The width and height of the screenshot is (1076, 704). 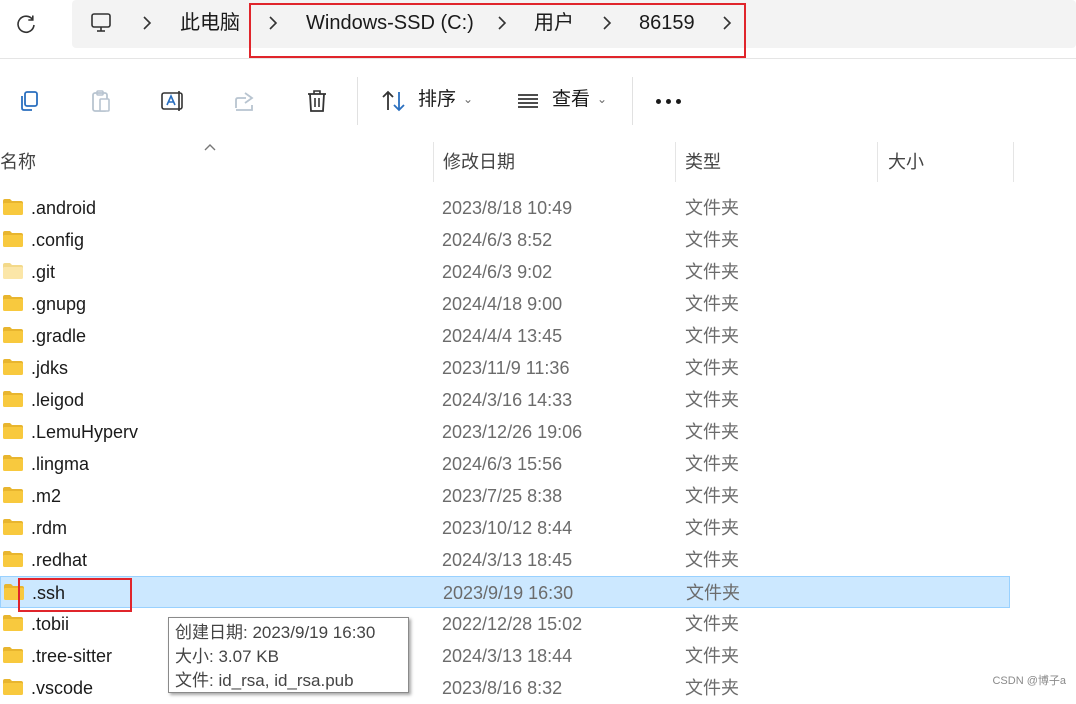 What do you see at coordinates (505, 400) in the screenshot?
I see `file-row: .leigod 2024/3/16 14:33 文件夹` at bounding box center [505, 400].